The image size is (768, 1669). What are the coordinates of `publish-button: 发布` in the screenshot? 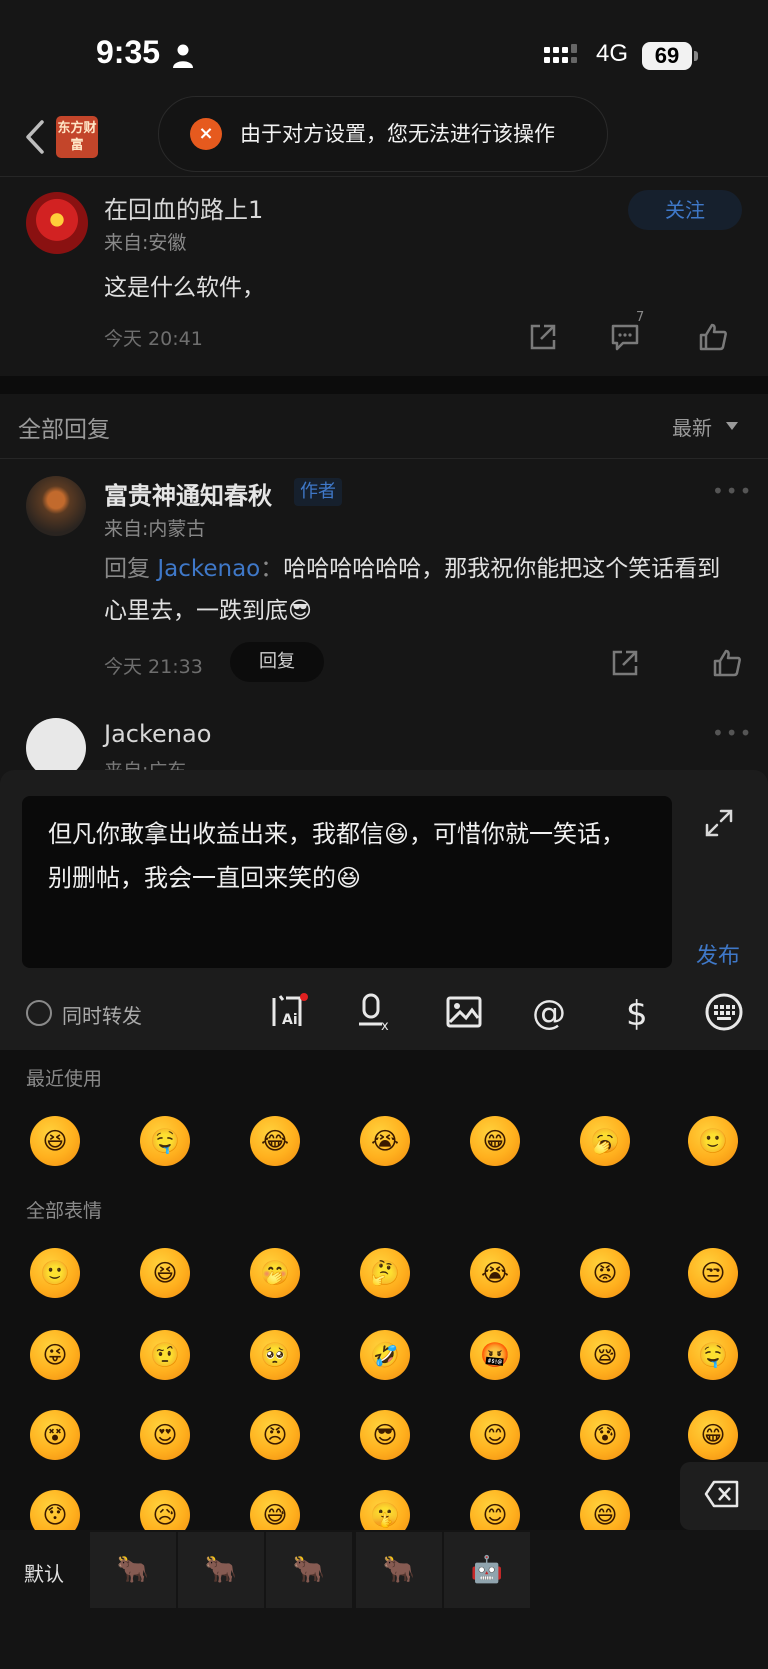 It's located at (718, 954).